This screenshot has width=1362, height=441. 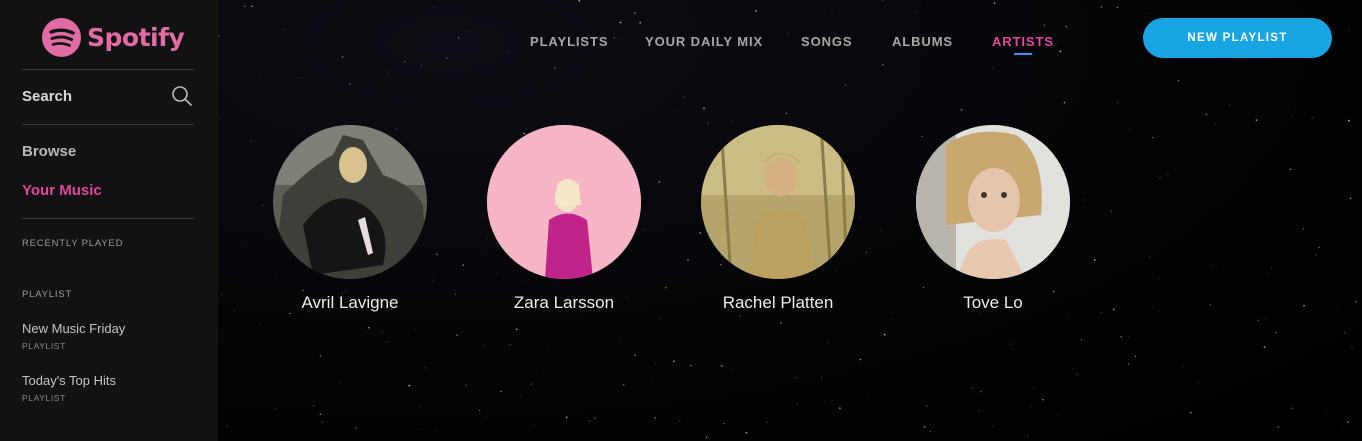 What do you see at coordinates (1237, 38) in the screenshot?
I see `new-playlist-button: NEW PLAYLIST` at bounding box center [1237, 38].